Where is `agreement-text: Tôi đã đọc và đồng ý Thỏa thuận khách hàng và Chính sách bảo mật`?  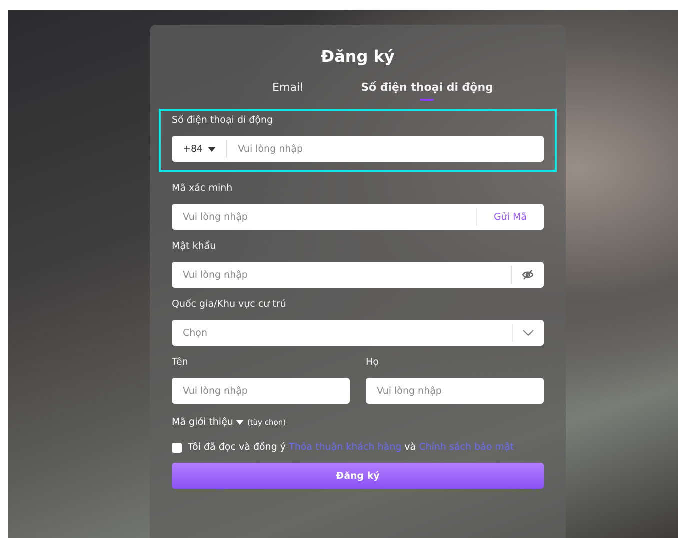
agreement-text: Tôi đã đọc và đồng ý Thỏa thuận khách hàng và Chính sách bảo mật is located at coordinates (351, 447).